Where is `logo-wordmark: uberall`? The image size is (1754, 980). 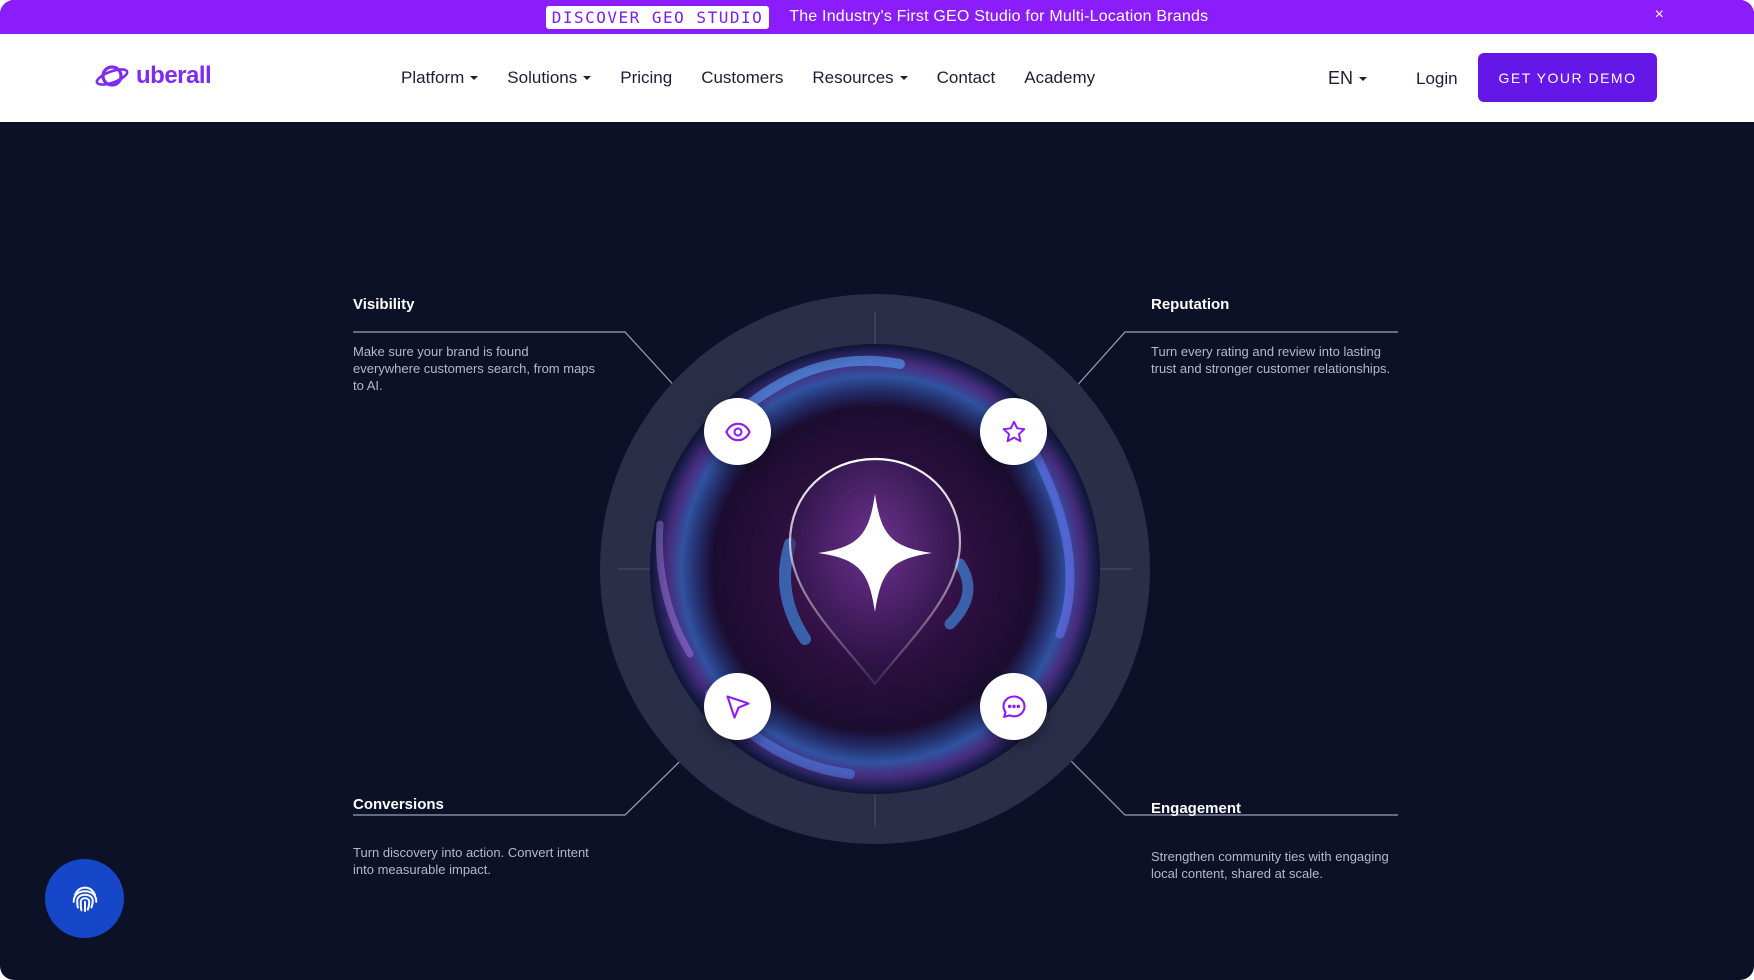
logo-wordmark: uberall is located at coordinates (174, 75).